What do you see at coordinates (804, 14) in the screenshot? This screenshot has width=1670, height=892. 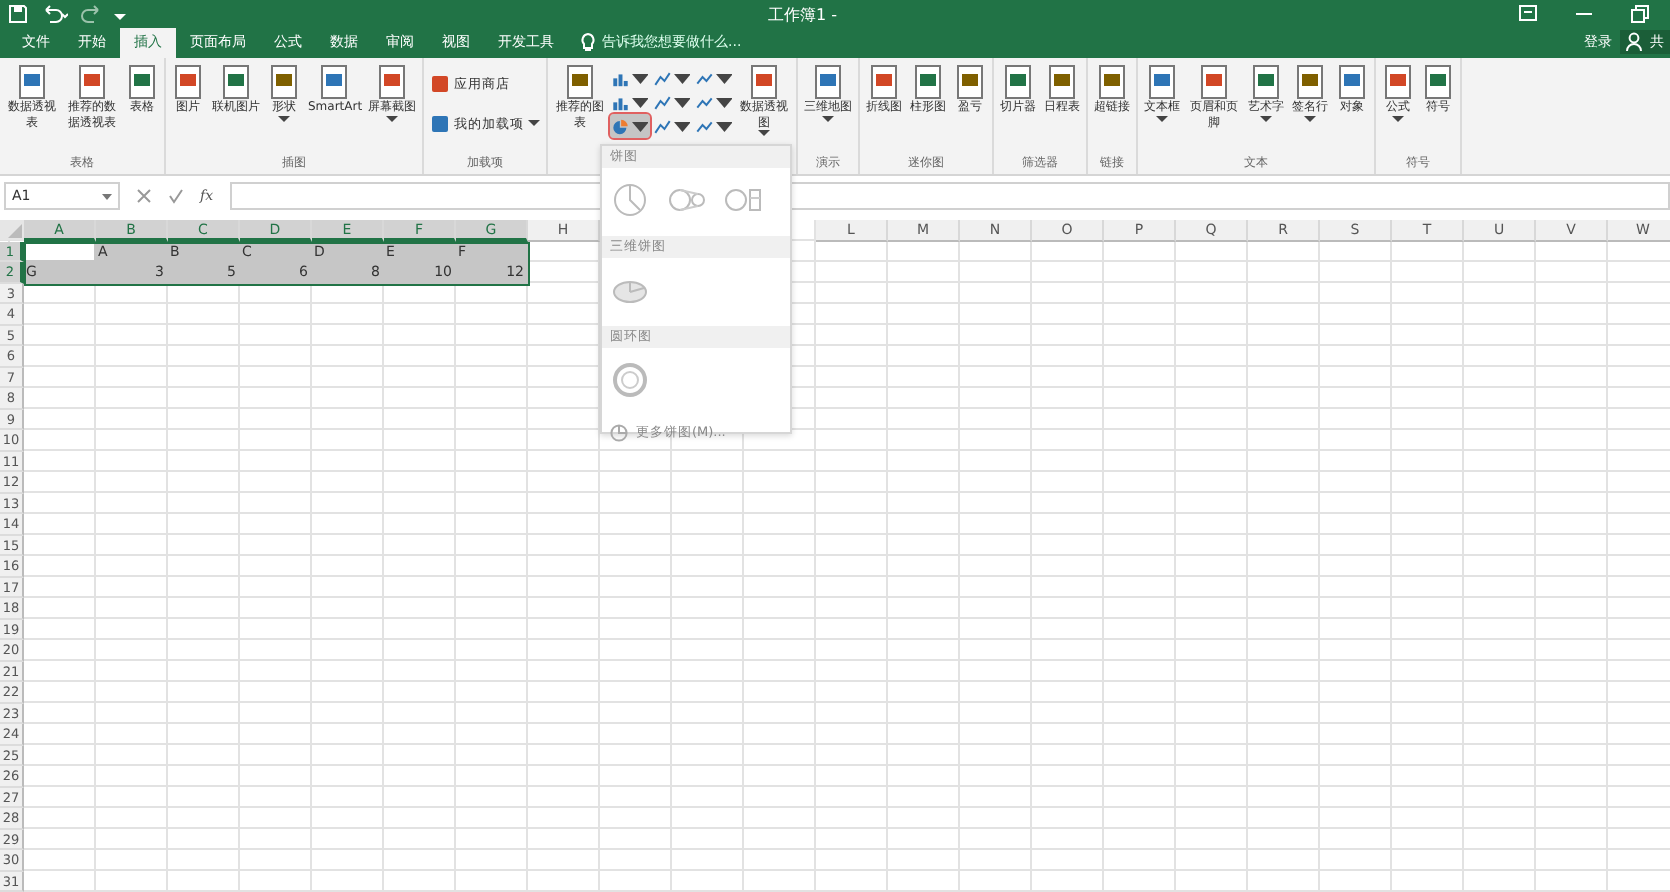 I see `window-title: 工作簿1 -` at bounding box center [804, 14].